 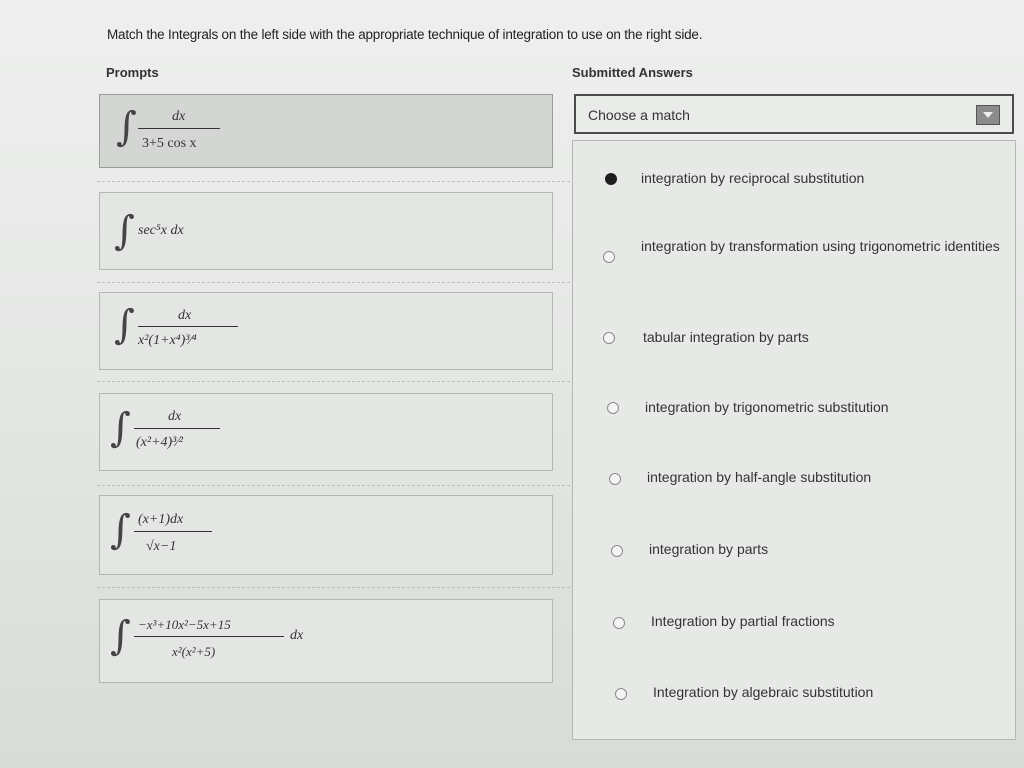 What do you see at coordinates (709, 549) in the screenshot?
I see `option-label: integration by parts` at bounding box center [709, 549].